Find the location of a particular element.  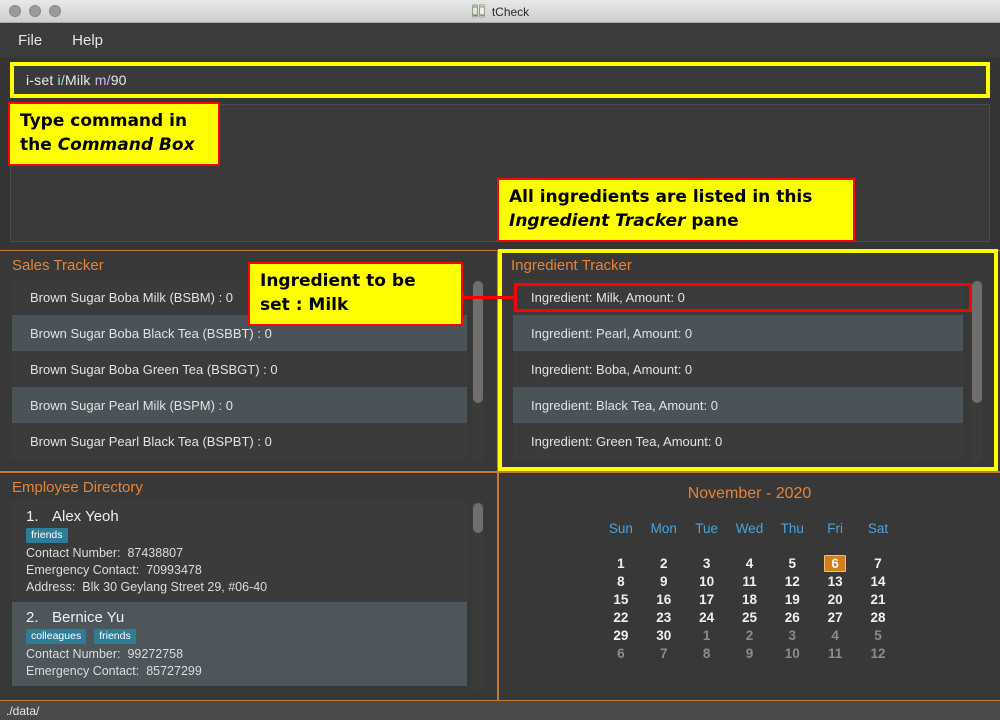

calendar-day-cell: 13 is located at coordinates (835, 581).